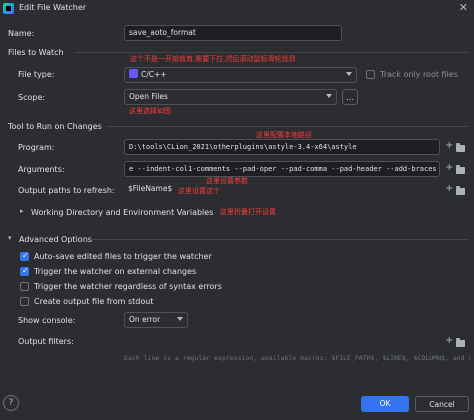  Describe the element at coordinates (442, 404) in the screenshot. I see `cancel-button: Cancel` at that location.